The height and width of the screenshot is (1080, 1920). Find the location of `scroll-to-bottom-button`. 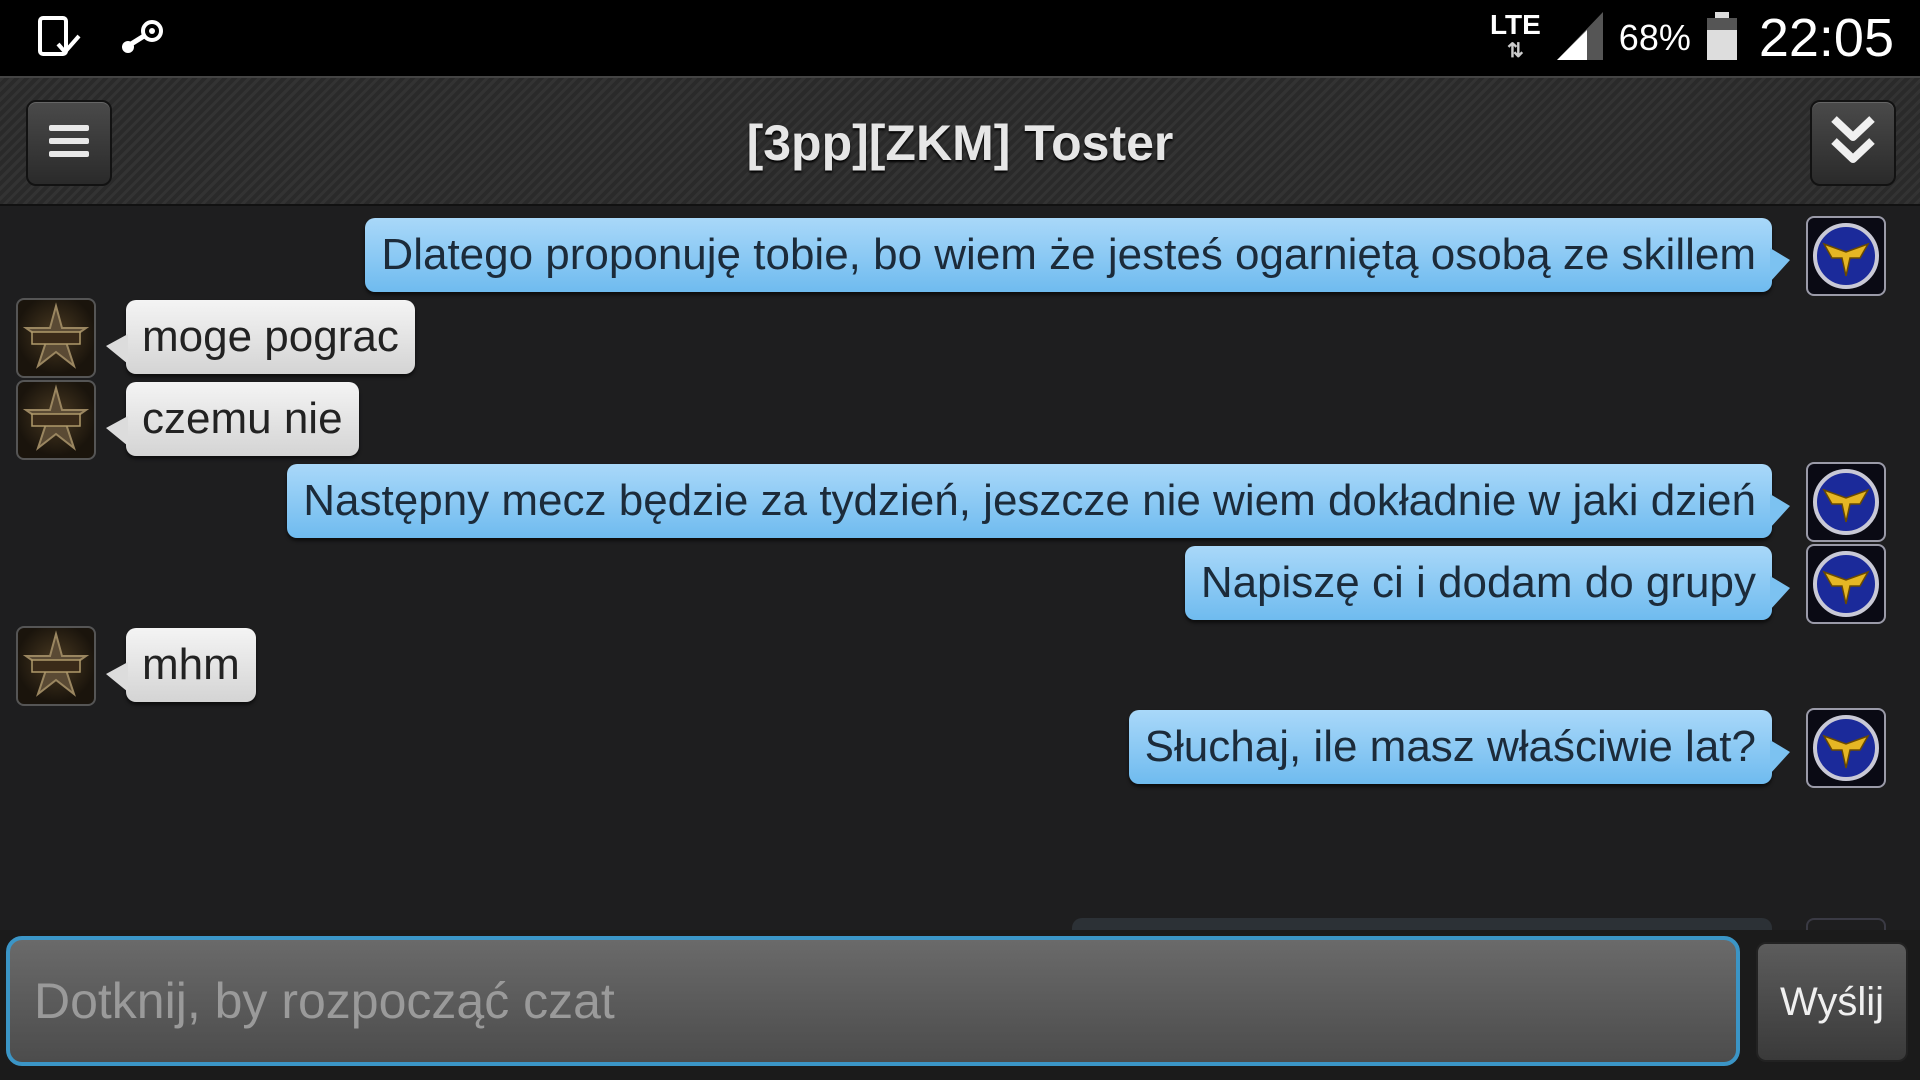

scroll-to-bottom-button is located at coordinates (1853, 143).